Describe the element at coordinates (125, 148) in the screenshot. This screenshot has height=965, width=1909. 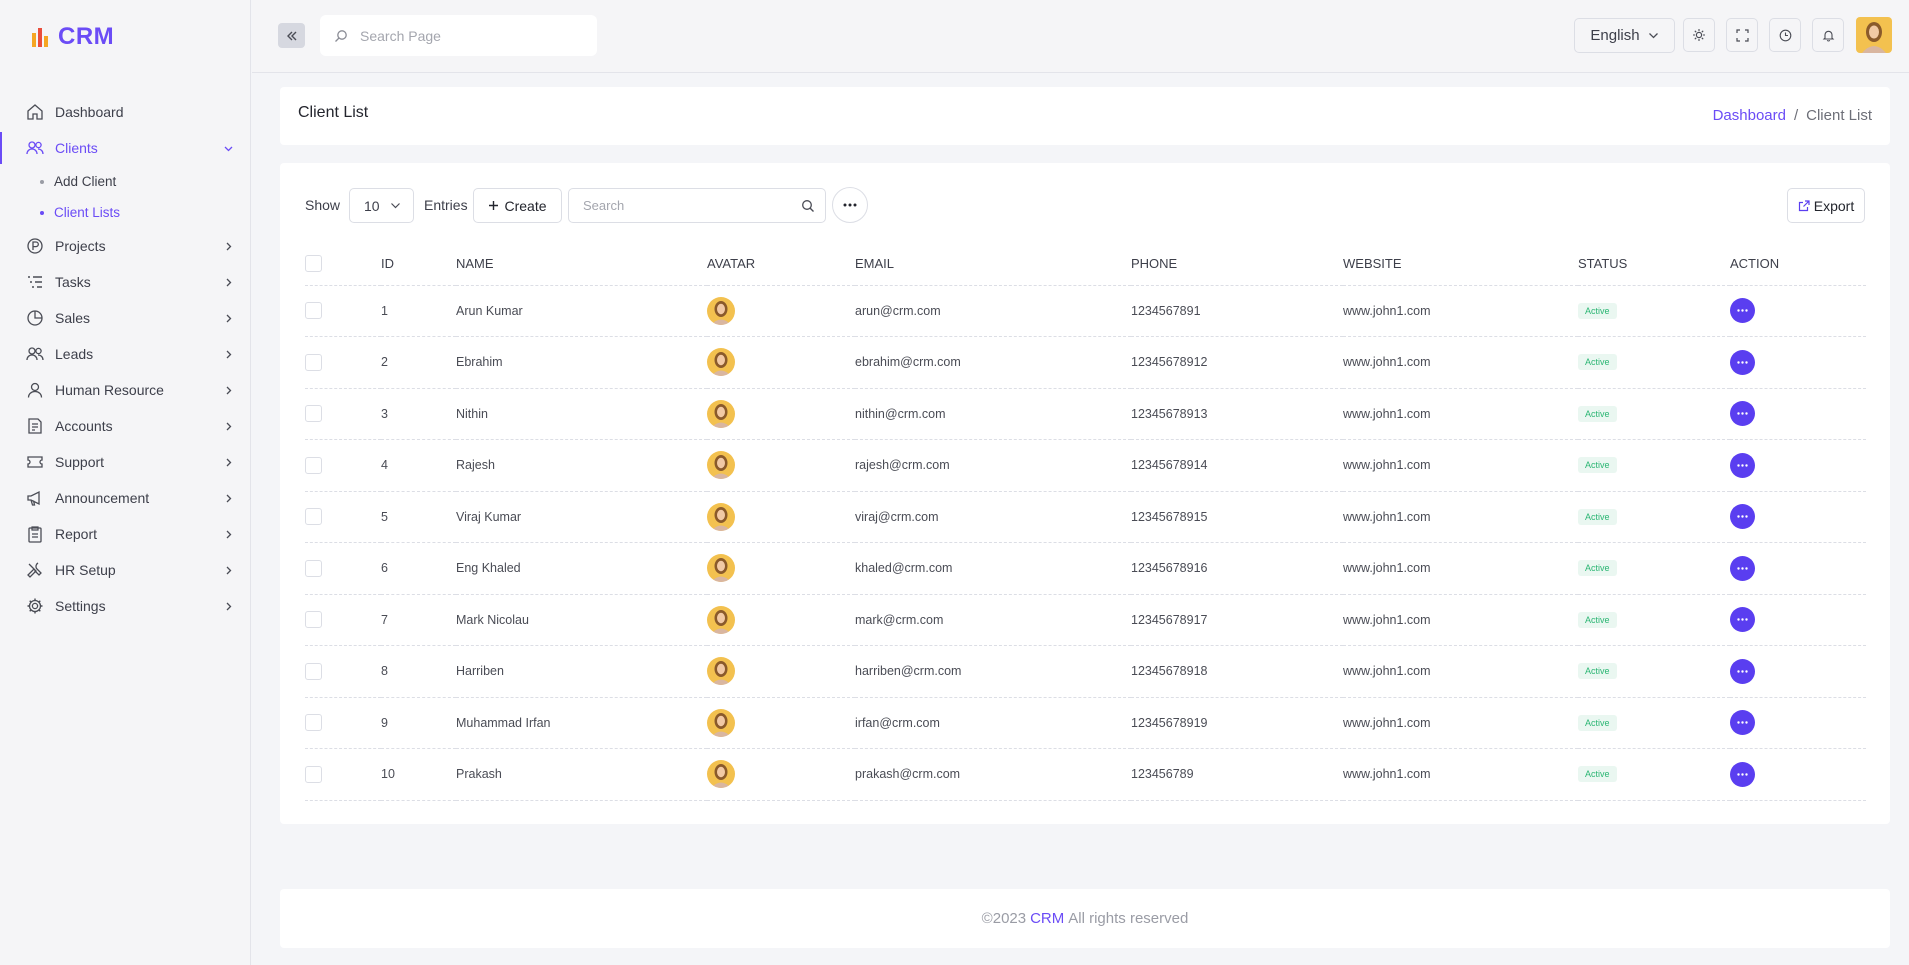
I see `sidebar-item-clients: Clients` at that location.